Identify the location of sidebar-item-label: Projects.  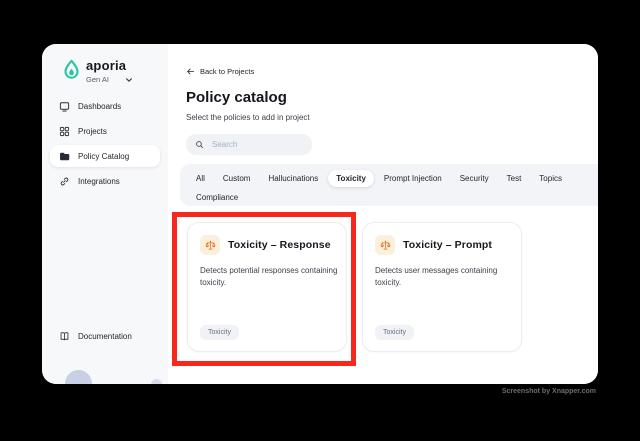
(92, 131).